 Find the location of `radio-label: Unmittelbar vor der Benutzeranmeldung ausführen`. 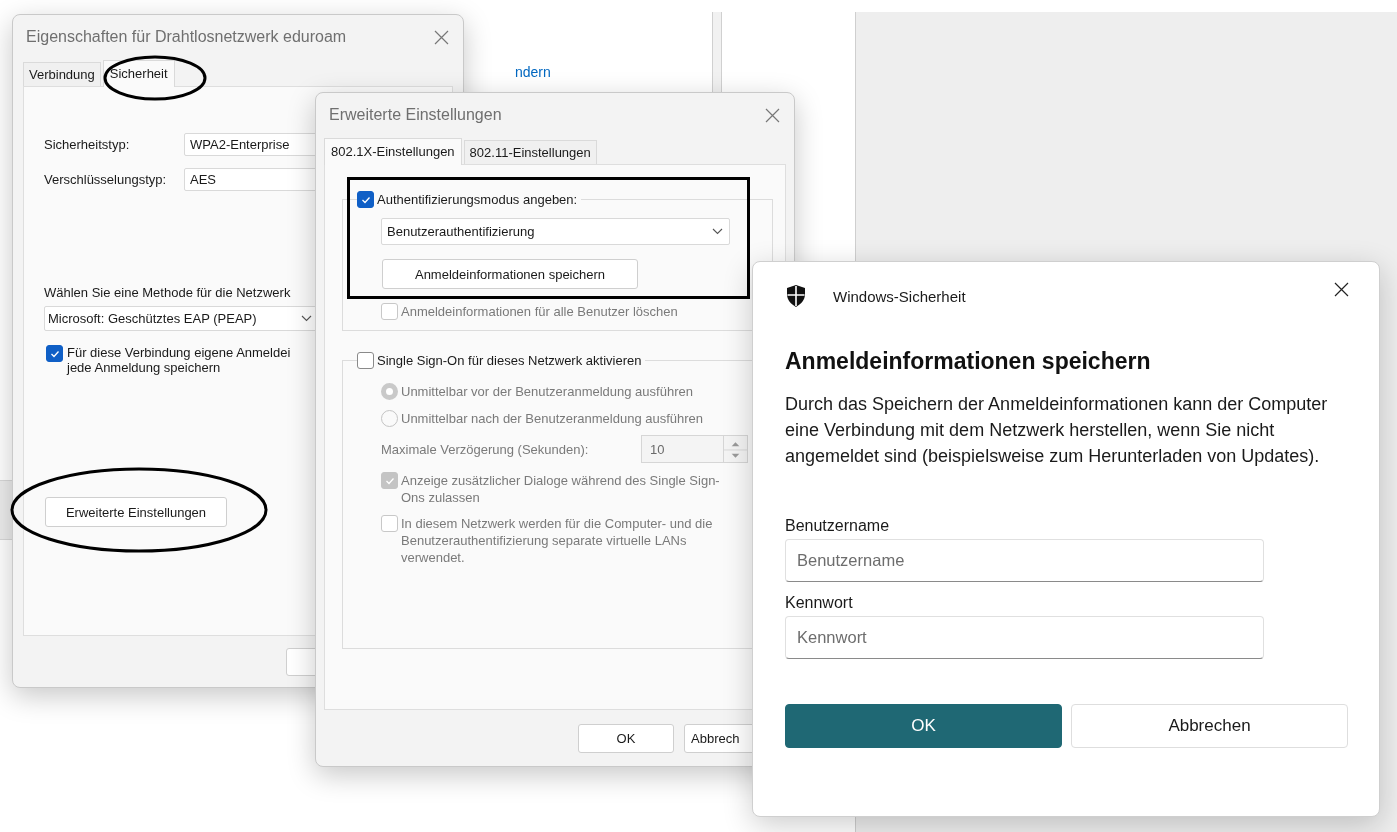

radio-label: Unmittelbar vor der Benutzeranmeldung ausführen is located at coordinates (547, 391).